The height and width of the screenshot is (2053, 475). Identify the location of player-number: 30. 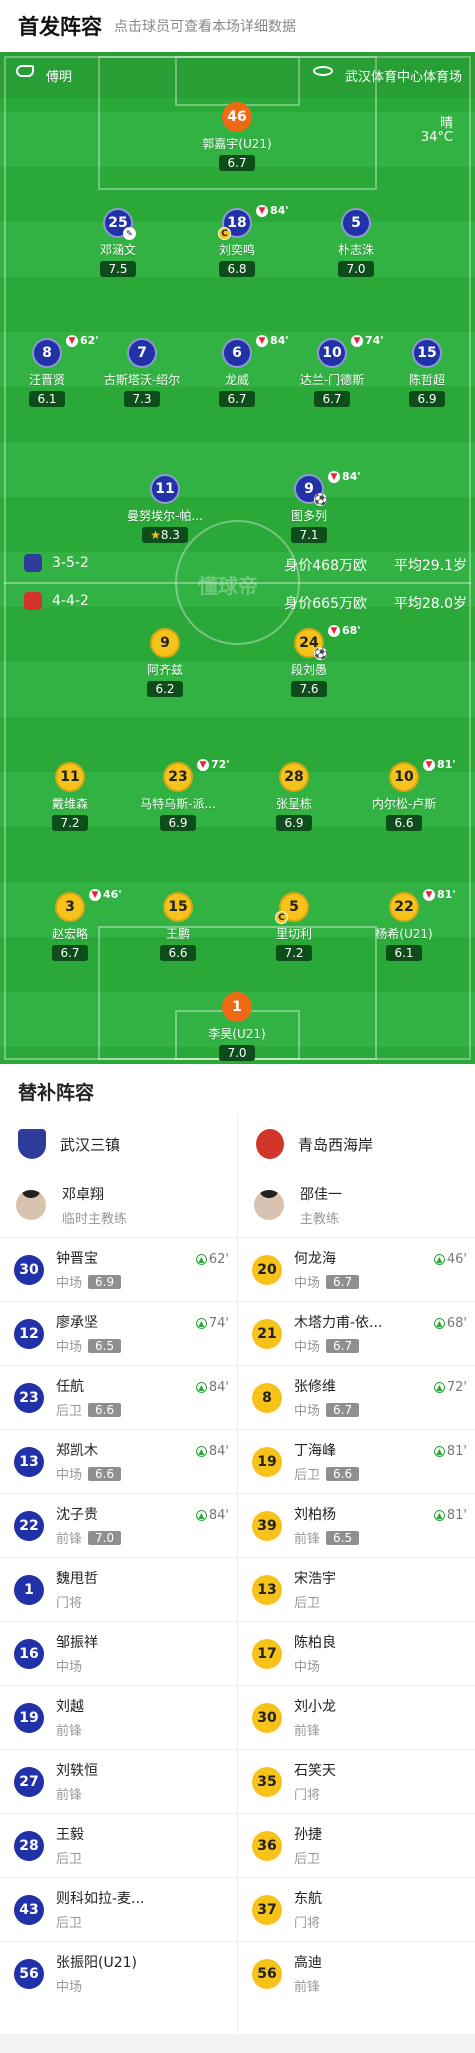
(29, 1269).